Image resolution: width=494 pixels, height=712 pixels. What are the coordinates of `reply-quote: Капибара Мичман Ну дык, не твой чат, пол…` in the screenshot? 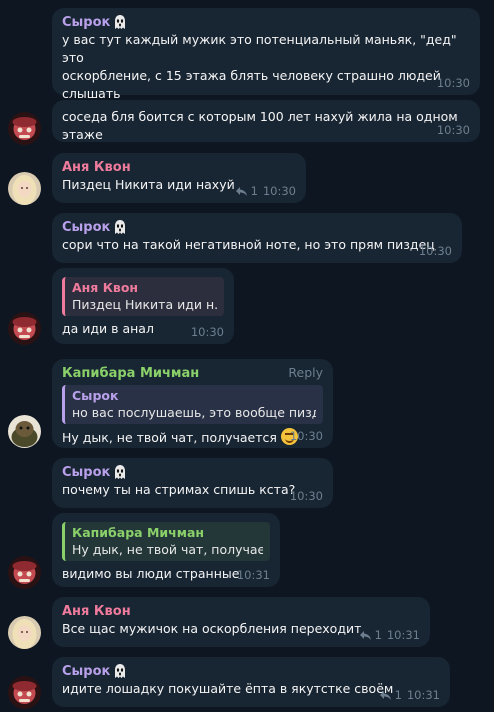 It's located at (166, 541).